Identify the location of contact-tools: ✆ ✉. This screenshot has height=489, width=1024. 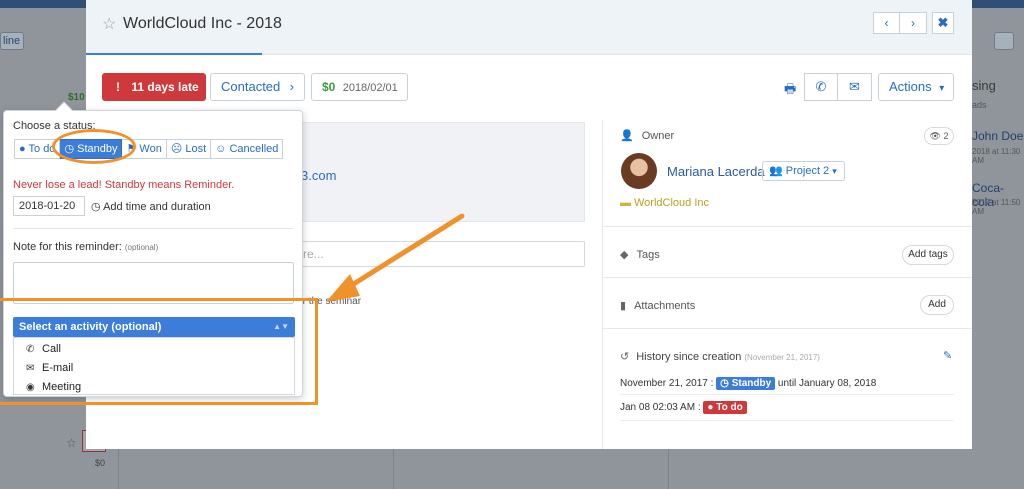
(838, 87).